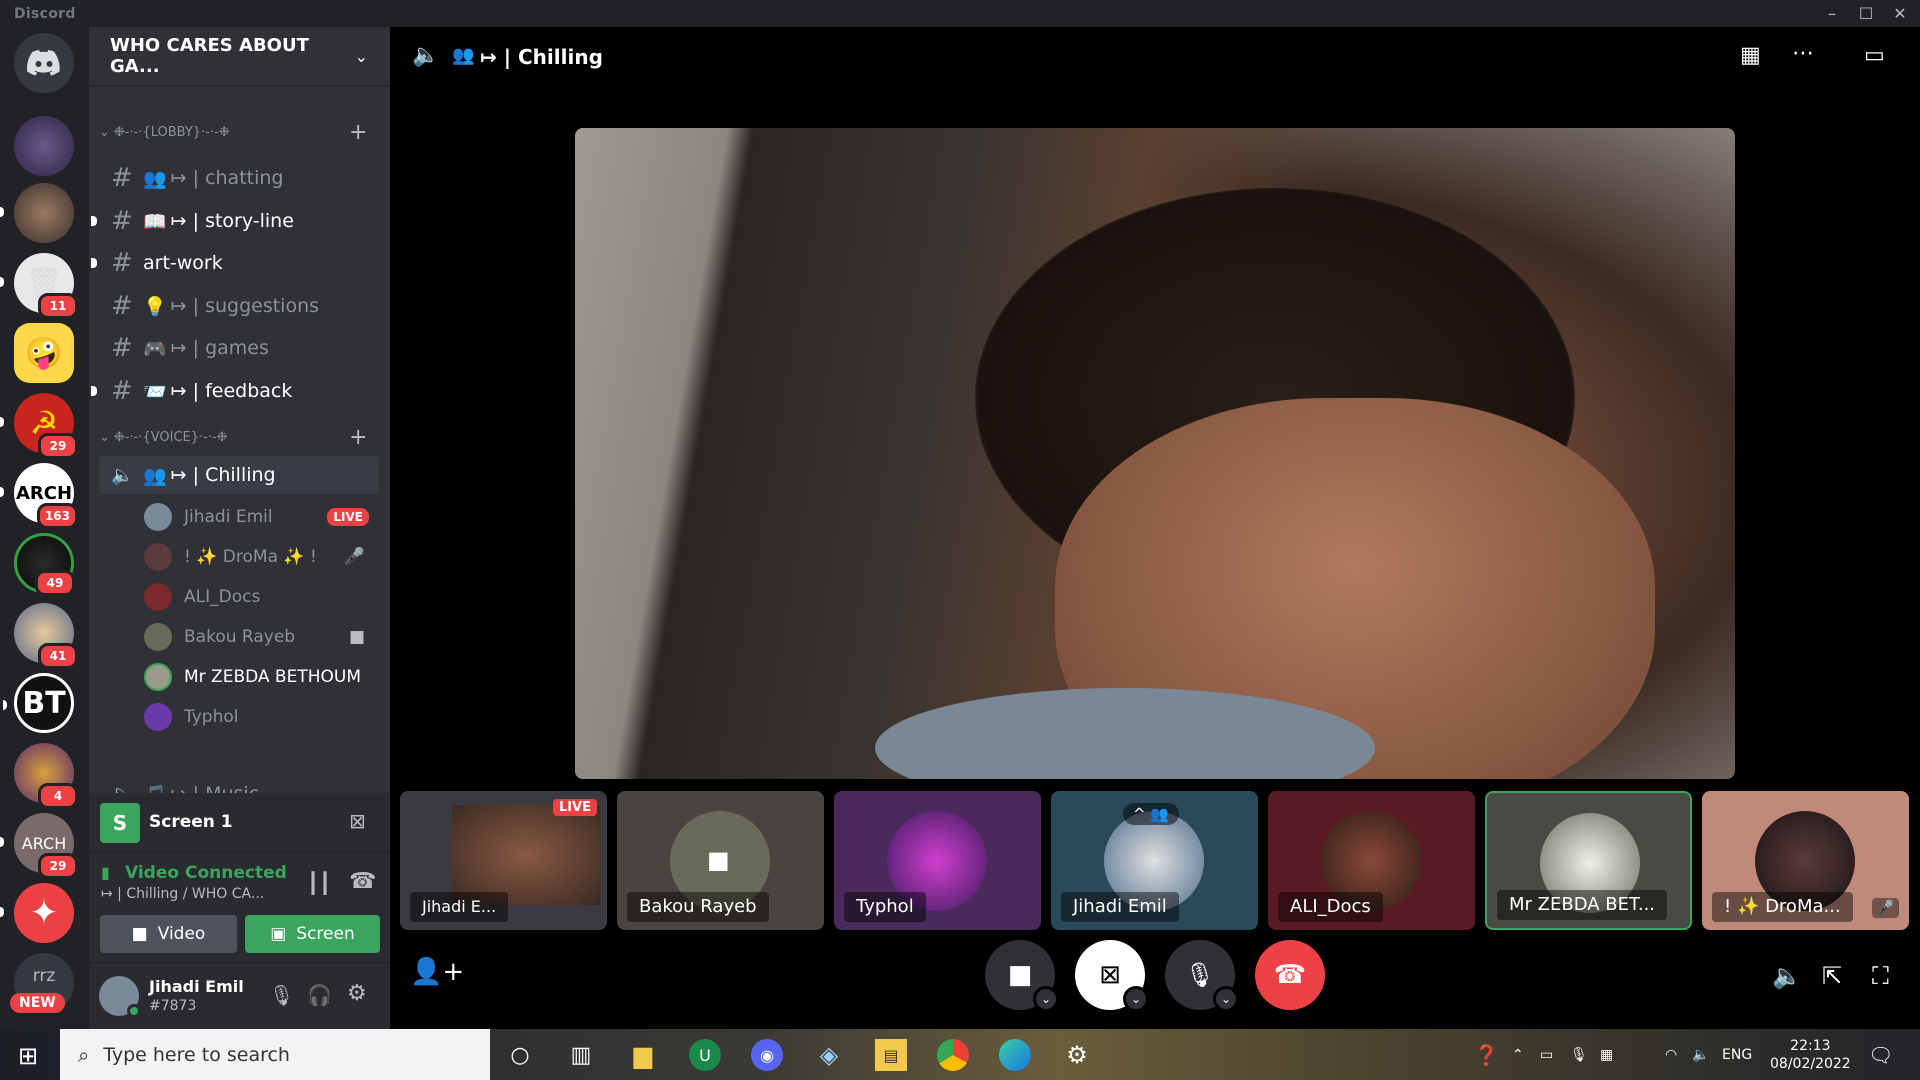 Image resolution: width=1920 pixels, height=1080 pixels. What do you see at coordinates (1077, 1055) in the screenshot?
I see `settings-gear-icon: ⚙` at bounding box center [1077, 1055].